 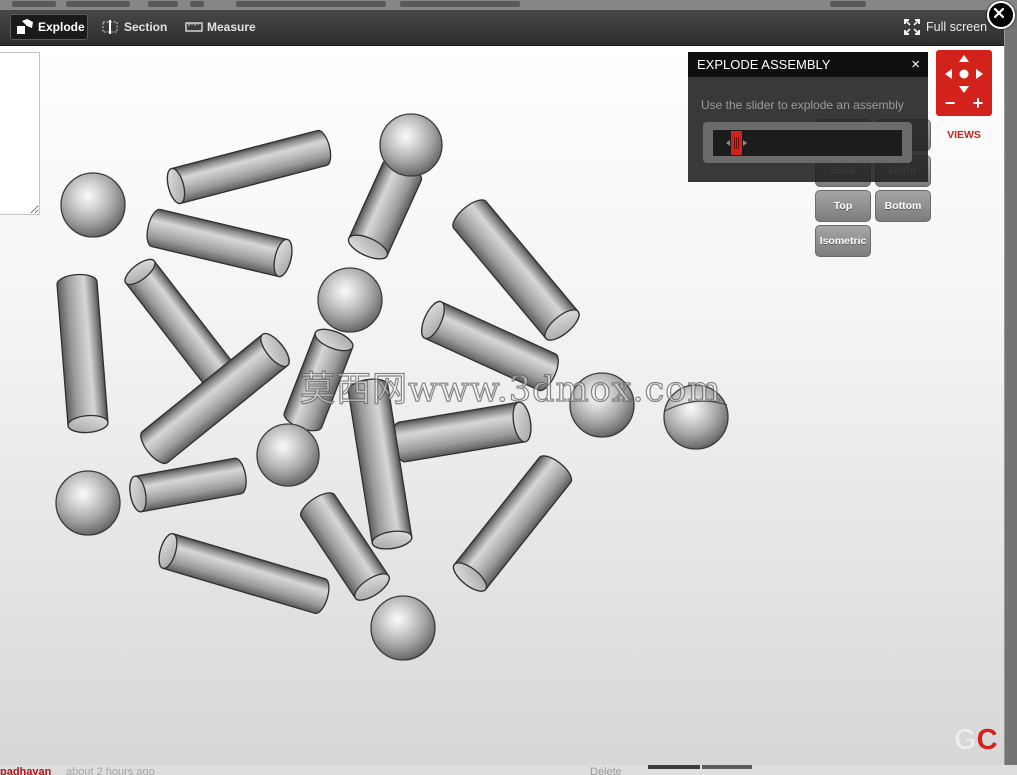 What do you see at coordinates (510, 389) in the screenshot?
I see `watermark: 莫西网www.3dmox.com` at bounding box center [510, 389].